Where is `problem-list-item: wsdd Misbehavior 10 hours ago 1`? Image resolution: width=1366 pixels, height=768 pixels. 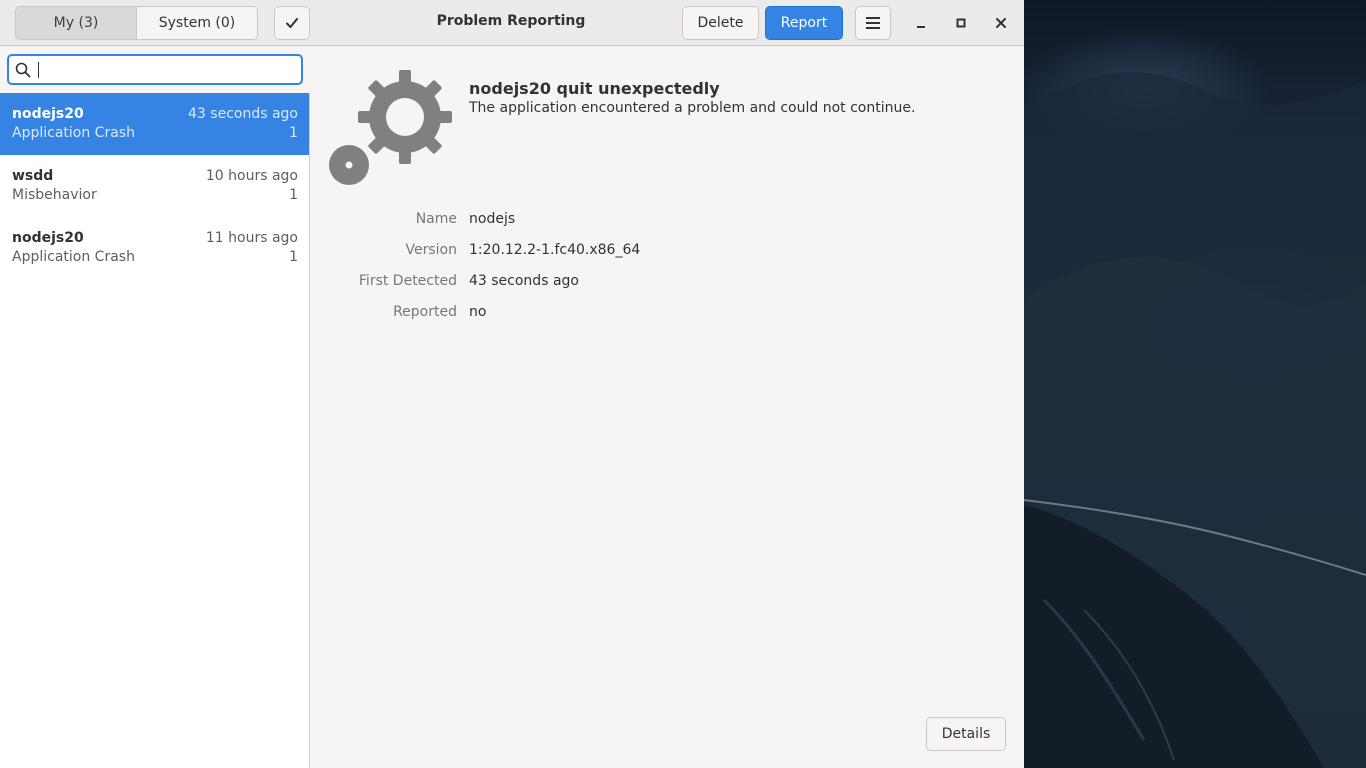 problem-list-item: wsdd Misbehavior 10 hours ago 1 is located at coordinates (154, 186).